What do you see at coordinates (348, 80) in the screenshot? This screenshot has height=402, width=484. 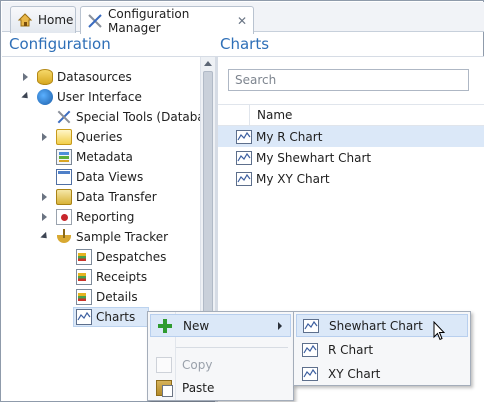 I see `search-input: Search` at bounding box center [348, 80].